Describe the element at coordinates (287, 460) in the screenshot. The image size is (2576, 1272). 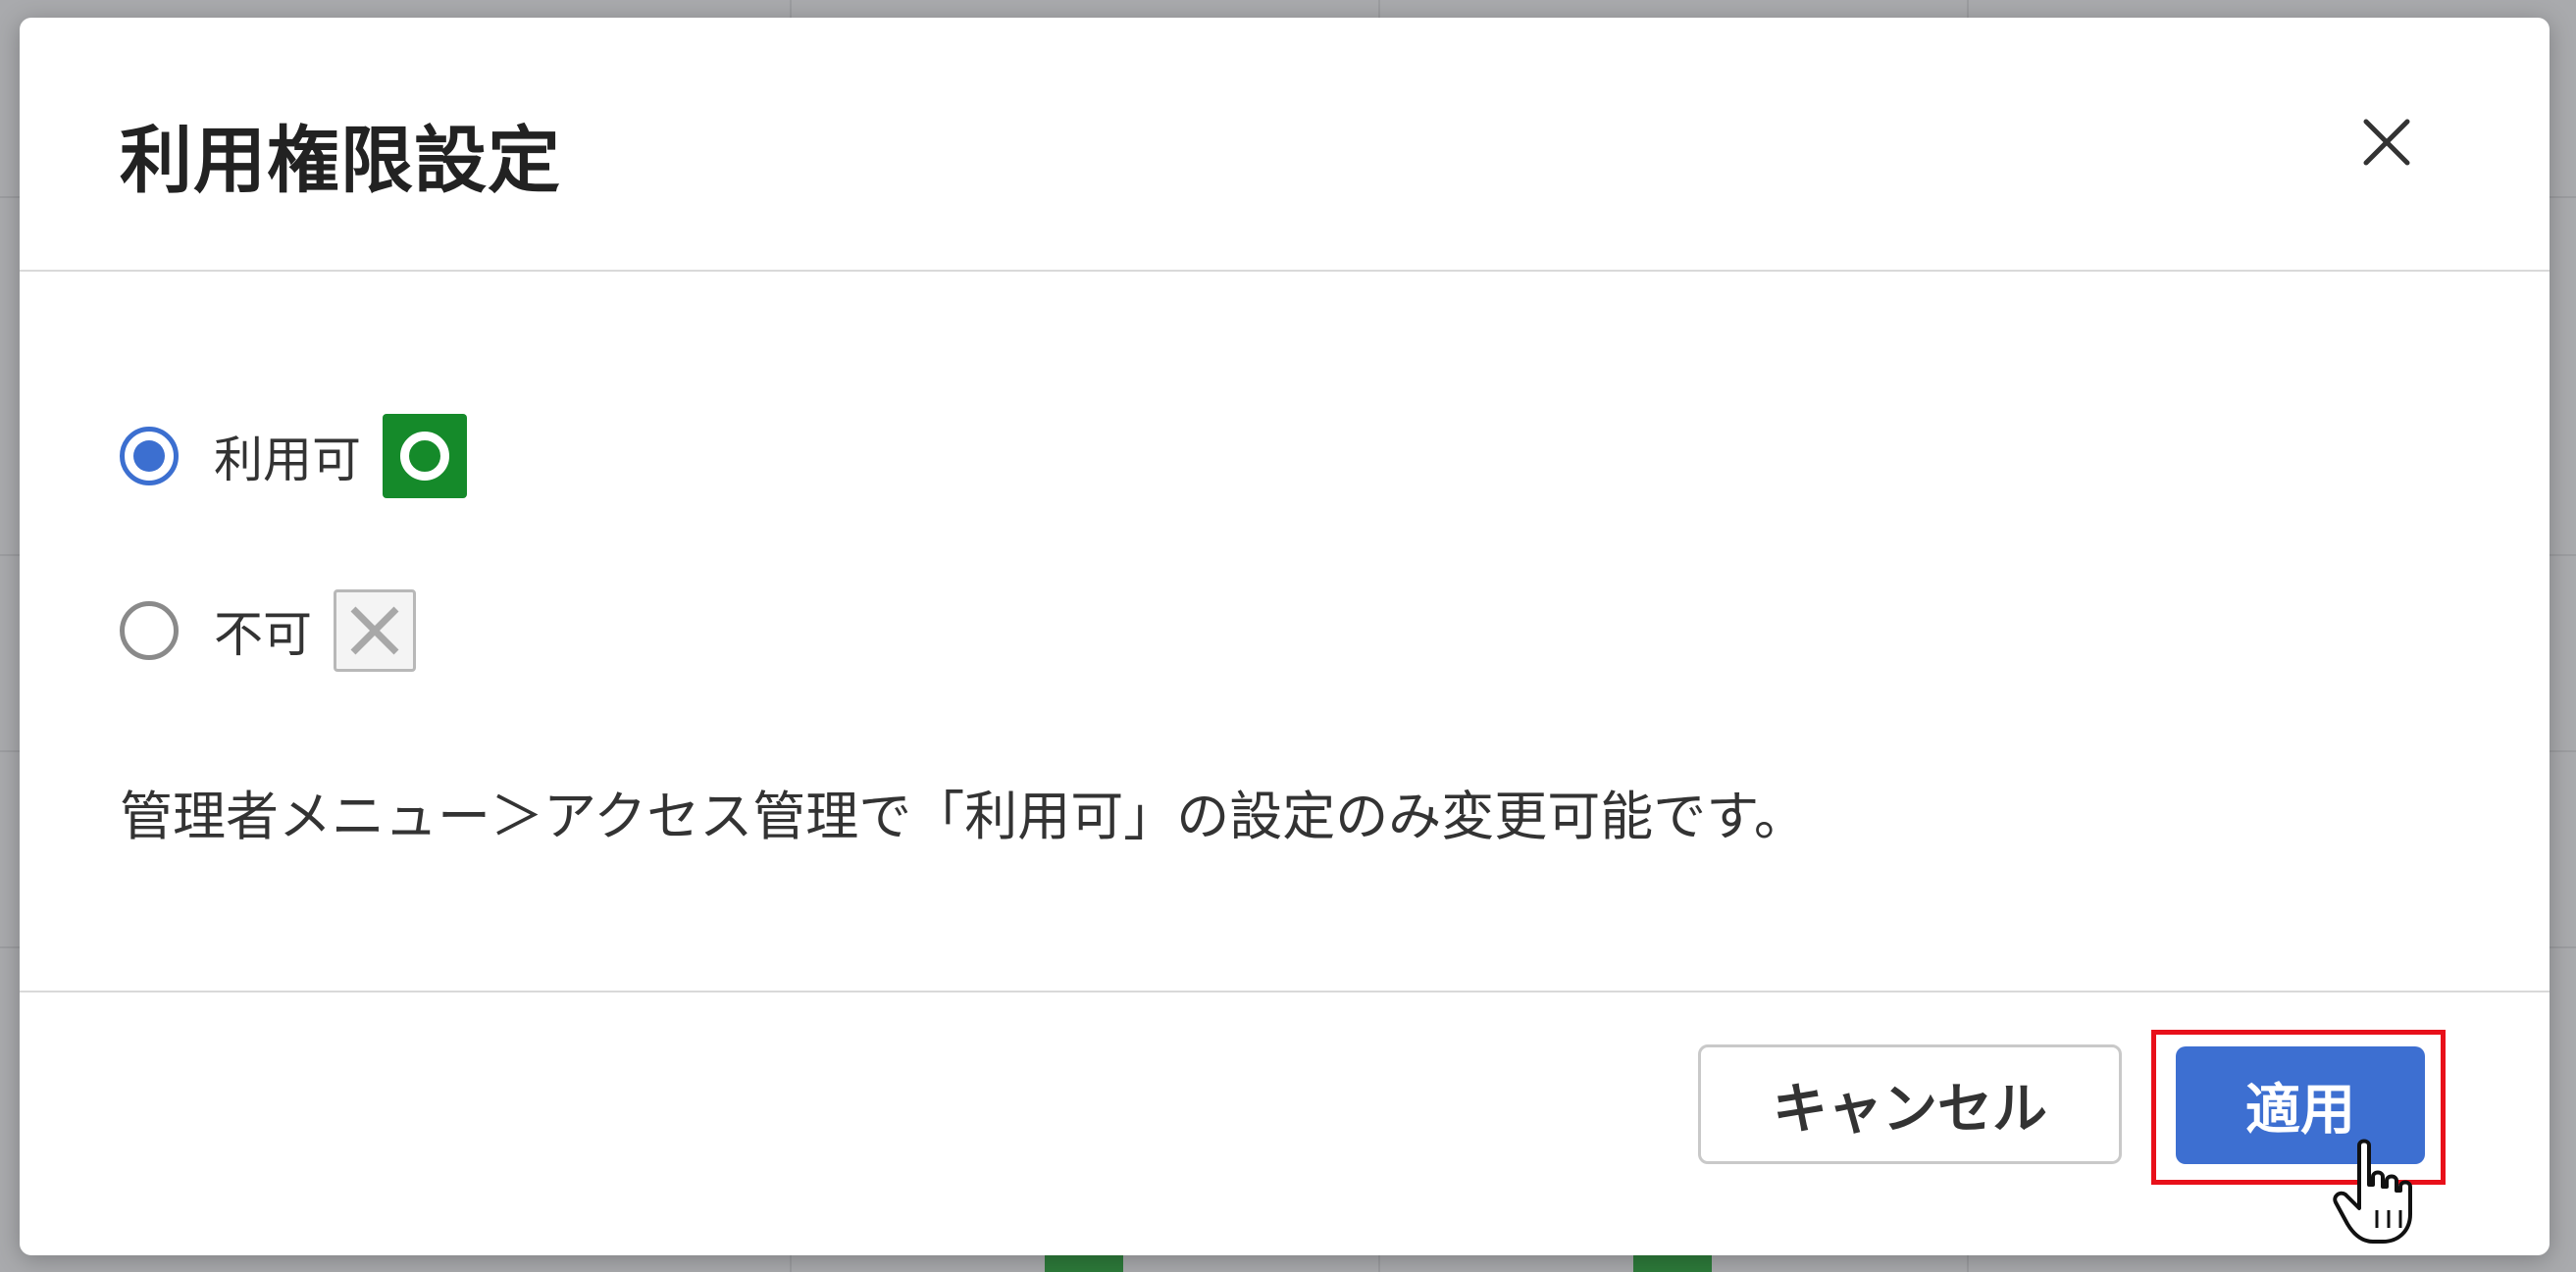
I see `option-available-label: 利用可` at that location.